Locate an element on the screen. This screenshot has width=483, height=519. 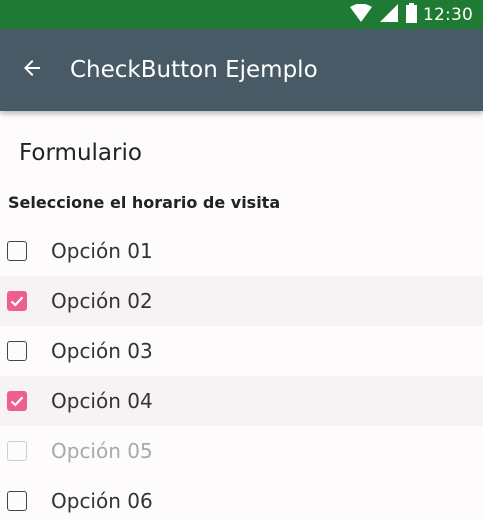
status-bar: 12:30 is located at coordinates (241, 14).